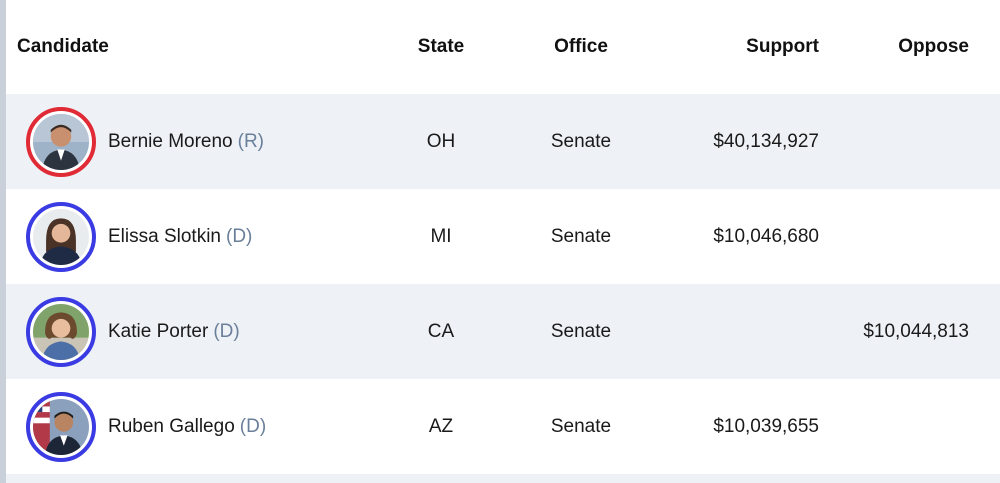  Describe the element at coordinates (441, 426) in the screenshot. I see `state-cell: AZ` at that location.